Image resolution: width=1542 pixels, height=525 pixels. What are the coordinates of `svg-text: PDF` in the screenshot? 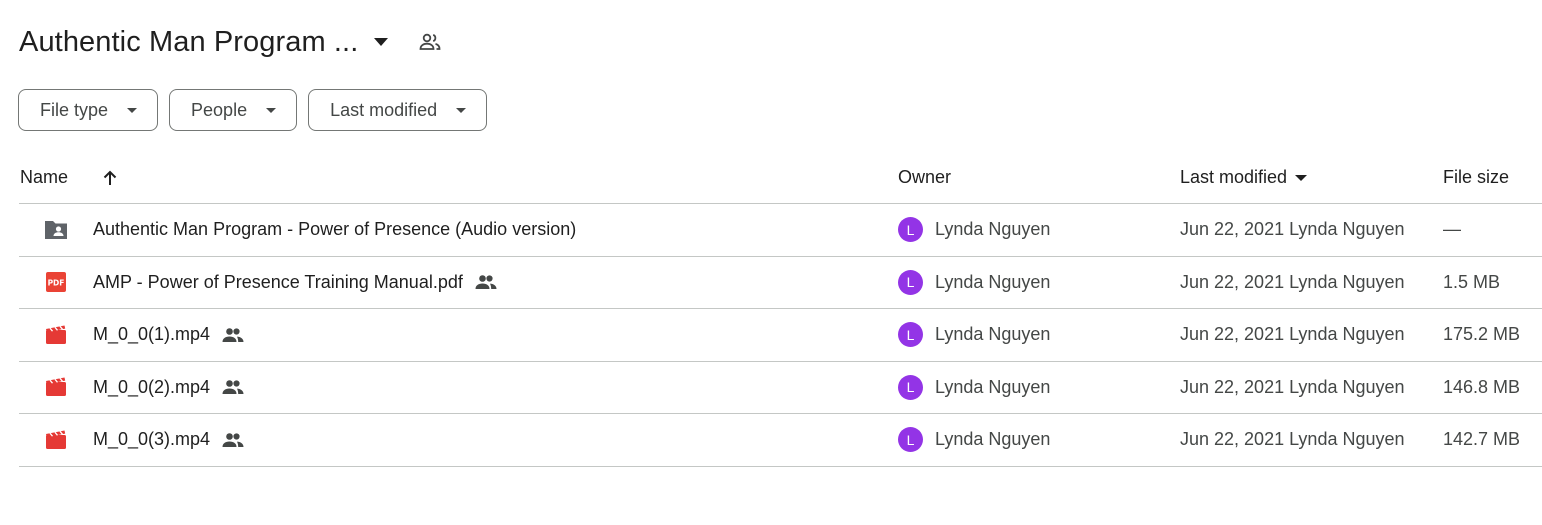 It's located at (56, 283).